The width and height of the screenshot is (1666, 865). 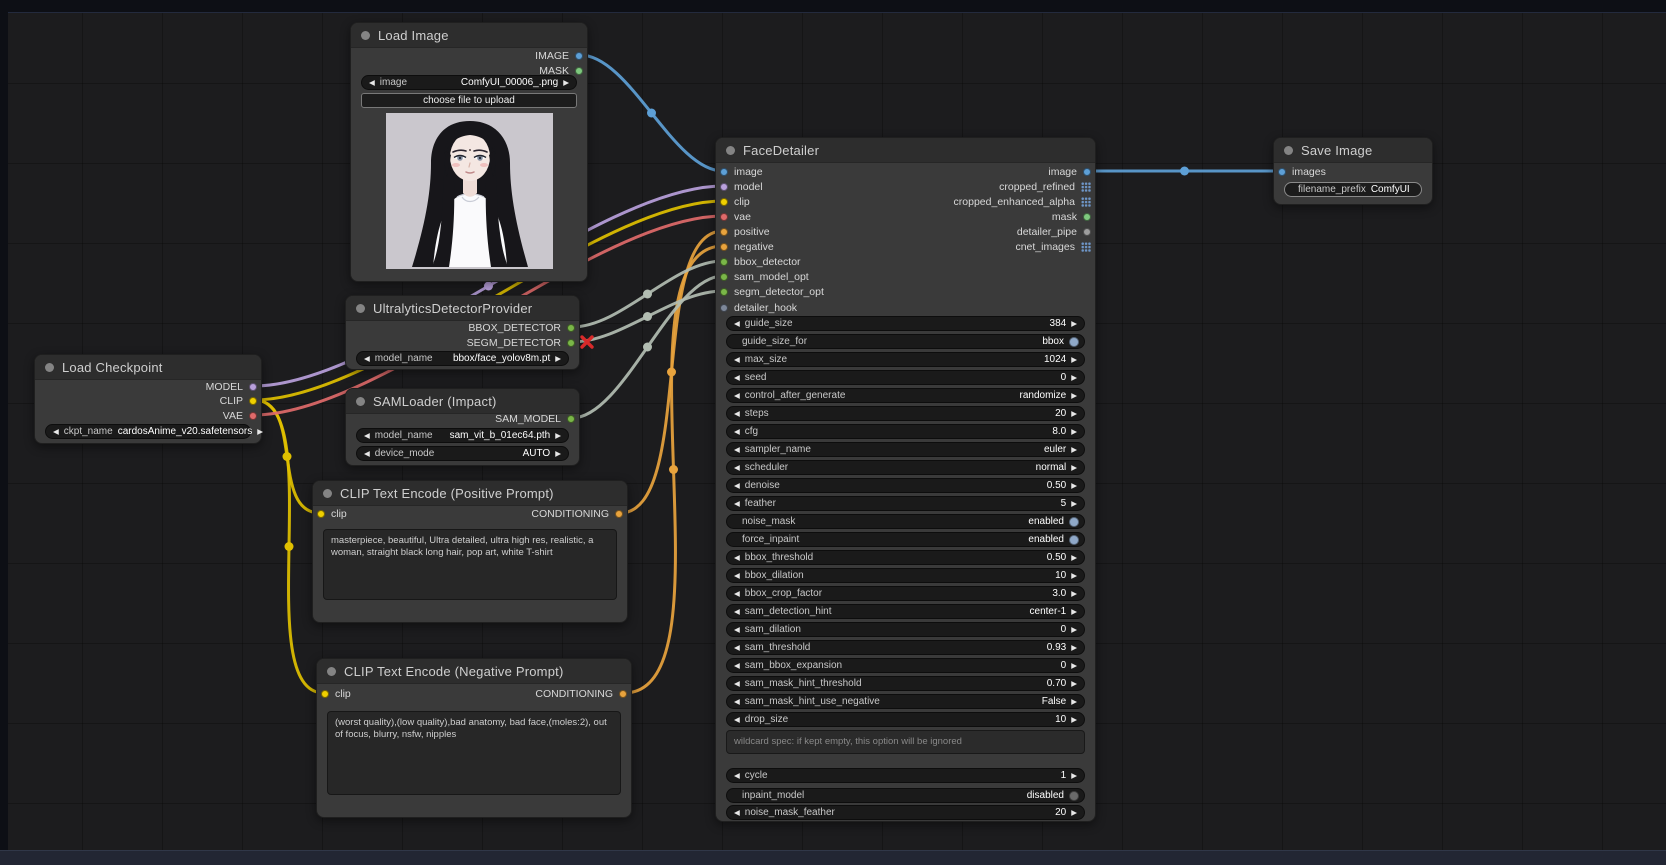 I want to click on output-port-cropped_enhanced_alpha: cropped_enhanced_alpha, so click(x=1022, y=202).